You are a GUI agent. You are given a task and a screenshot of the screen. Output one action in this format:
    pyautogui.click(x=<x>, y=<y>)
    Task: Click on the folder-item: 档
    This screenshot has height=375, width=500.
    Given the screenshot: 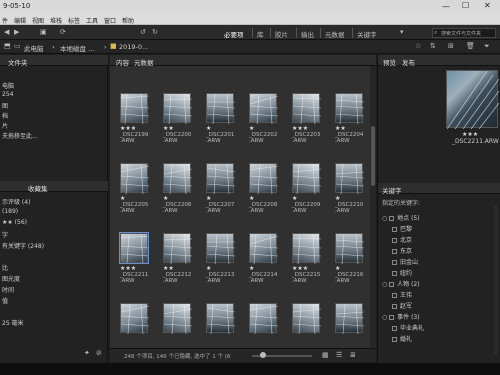 What is the action you would take?
    pyautogui.click(x=5, y=115)
    